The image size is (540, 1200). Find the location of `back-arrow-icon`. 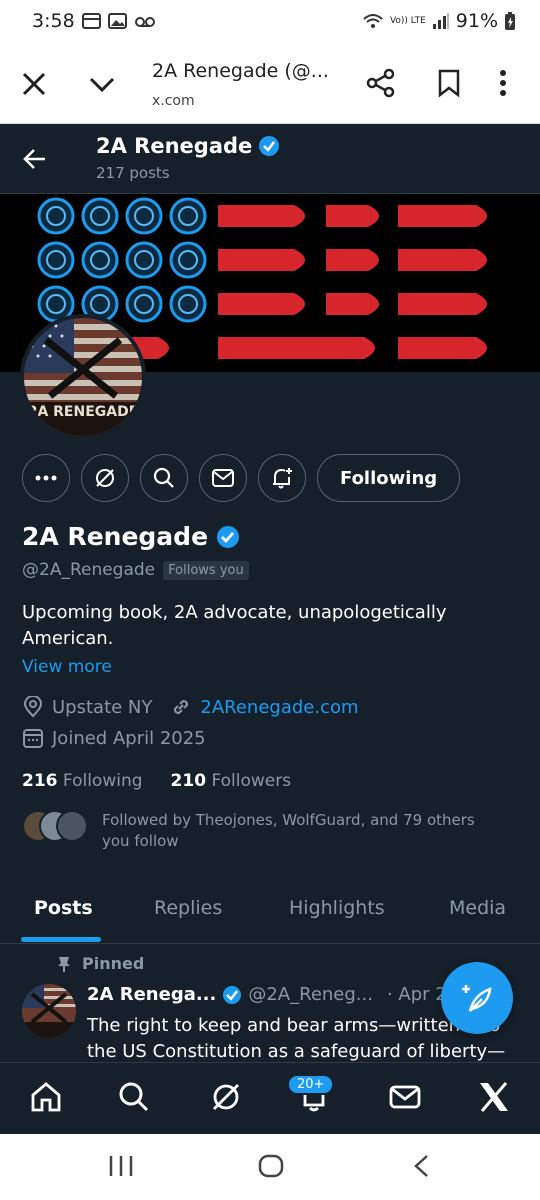

back-arrow-icon is located at coordinates (35, 159).